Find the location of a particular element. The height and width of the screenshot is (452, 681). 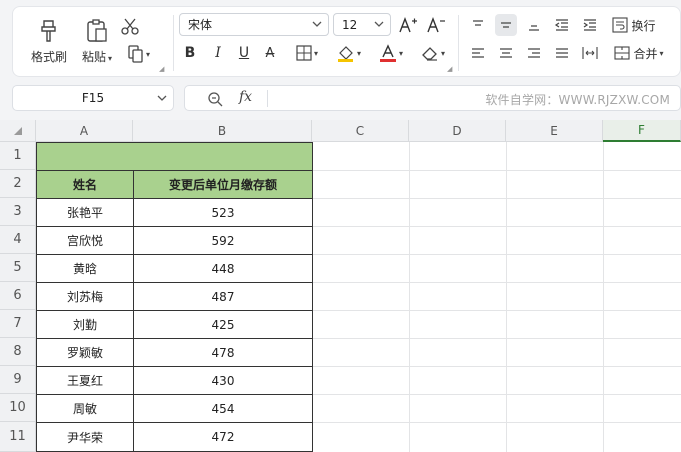

justify-button is located at coordinates (562, 53).